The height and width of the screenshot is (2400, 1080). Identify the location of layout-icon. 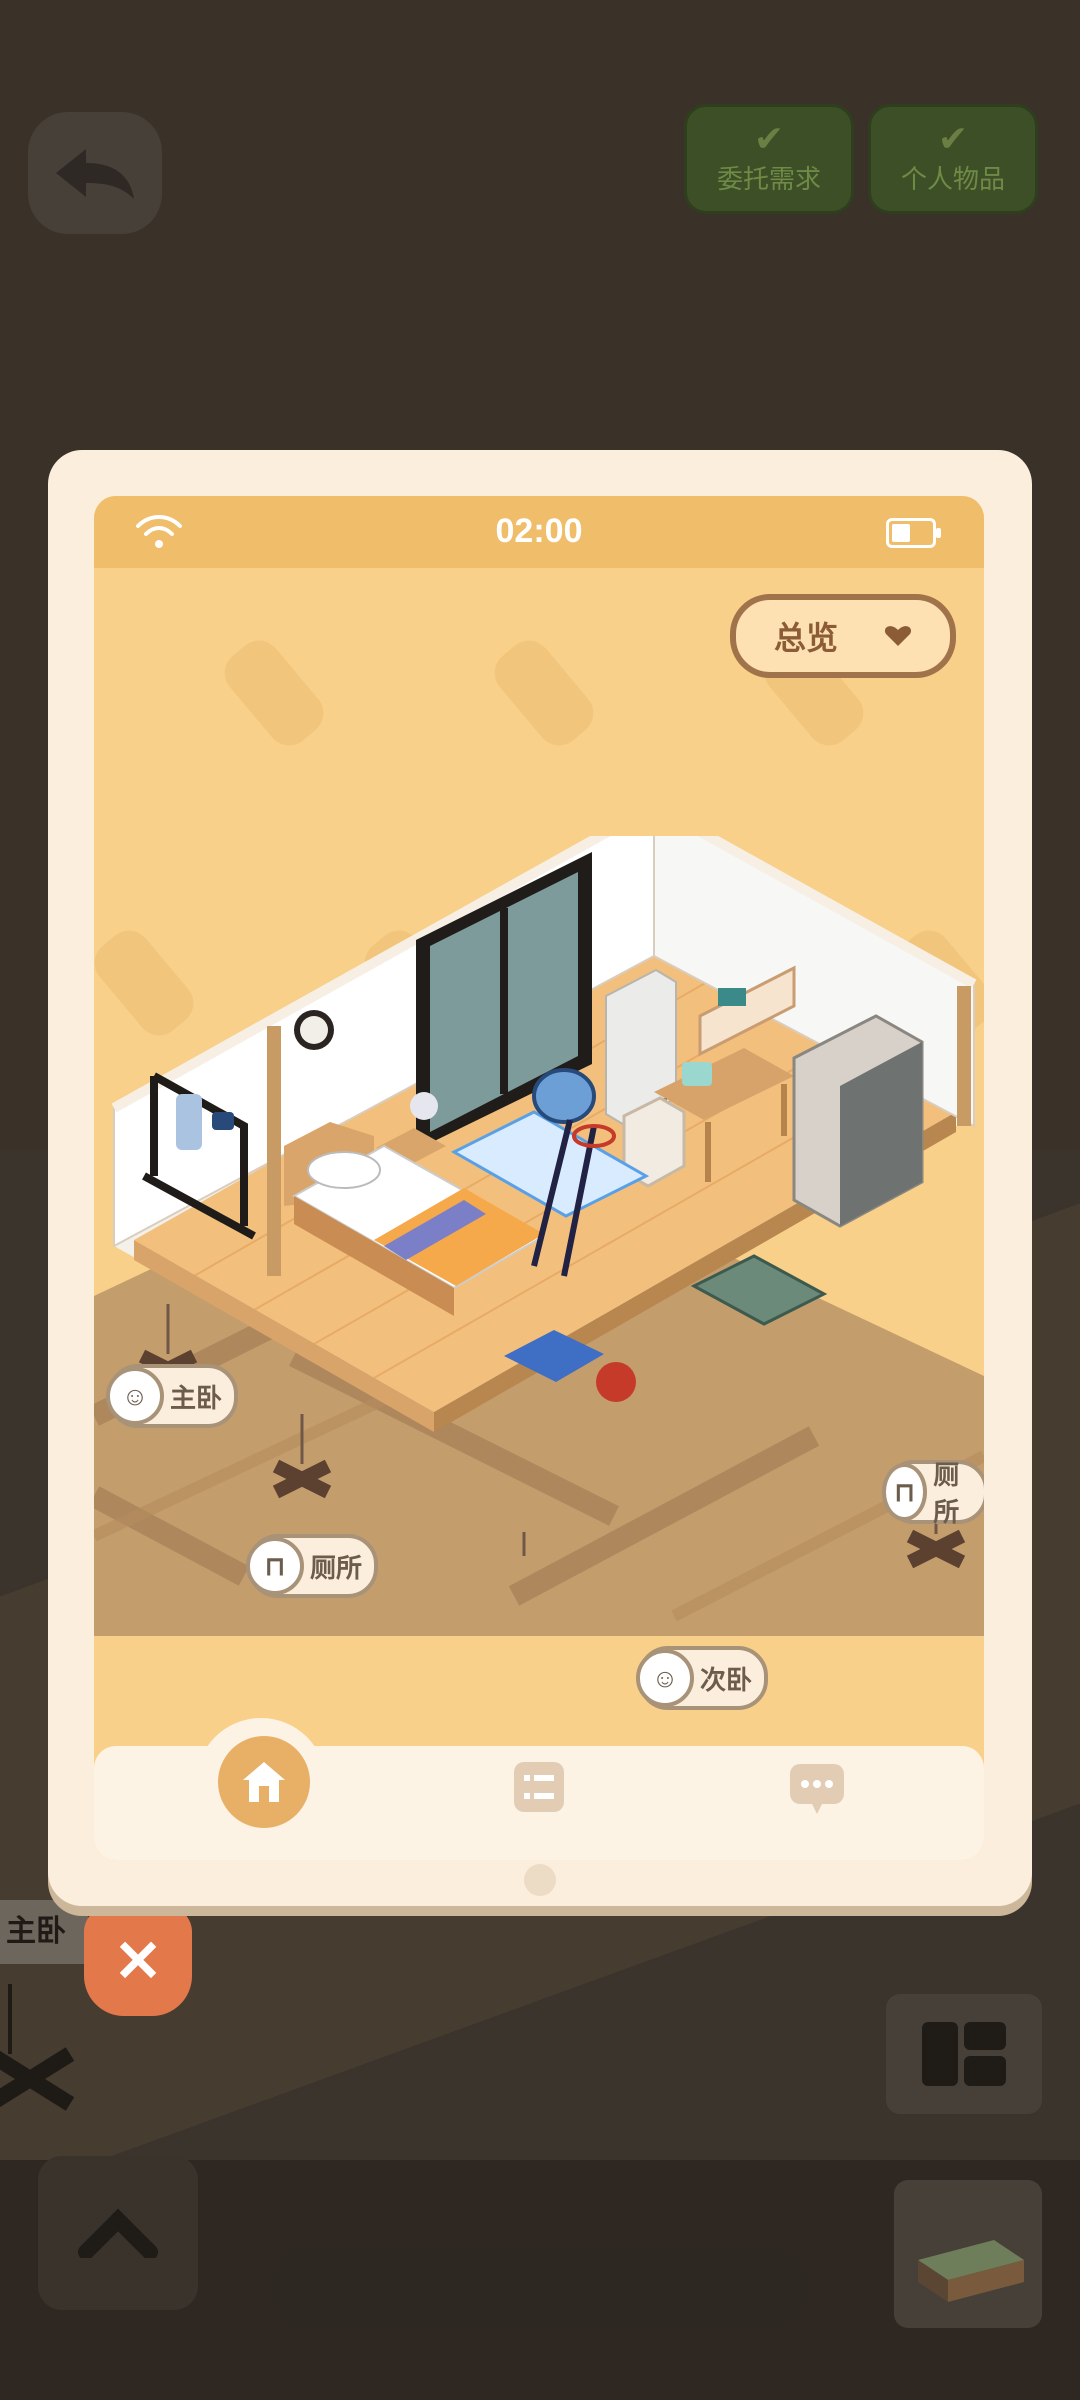
(964, 2054).